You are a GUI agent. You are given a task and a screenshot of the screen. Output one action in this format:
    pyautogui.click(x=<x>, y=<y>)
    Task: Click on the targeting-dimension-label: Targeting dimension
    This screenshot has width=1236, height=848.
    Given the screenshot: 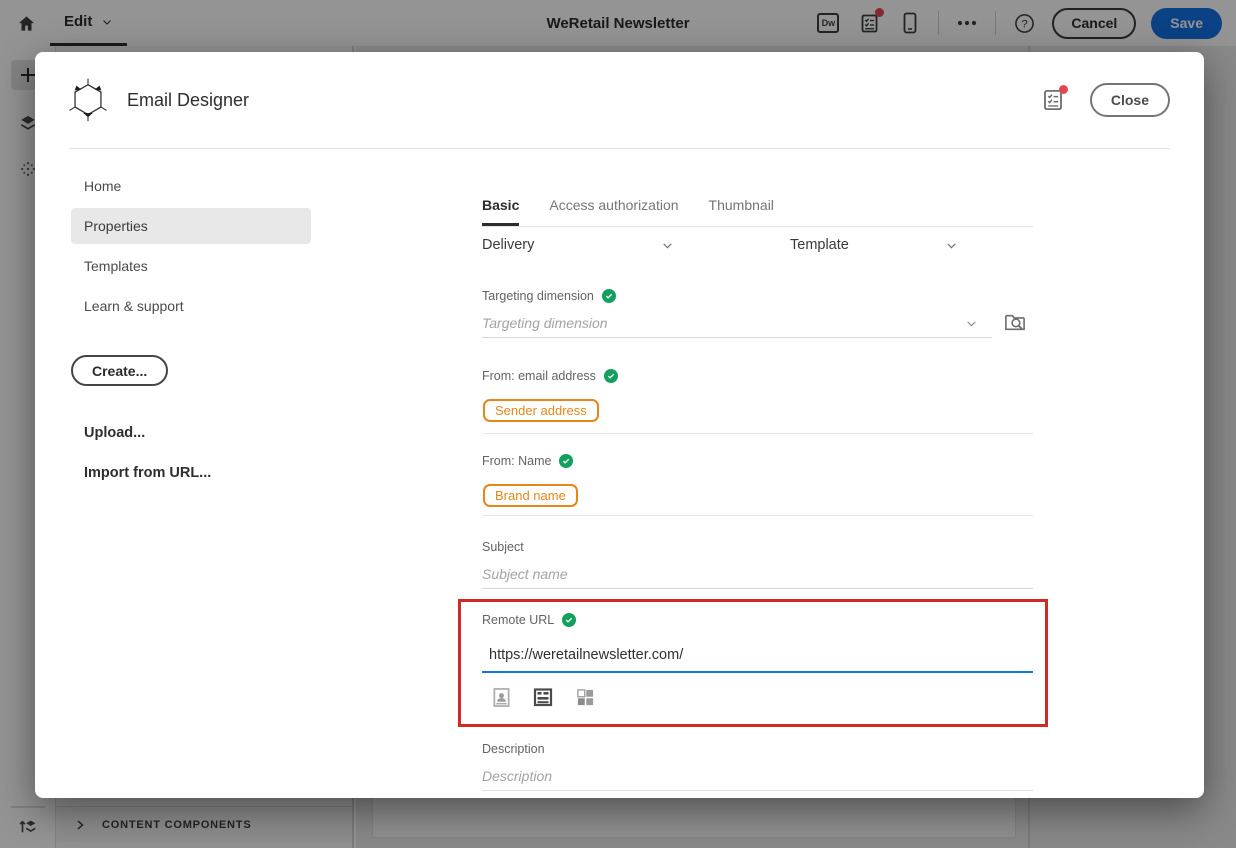 What is the action you would take?
    pyautogui.click(x=549, y=296)
    